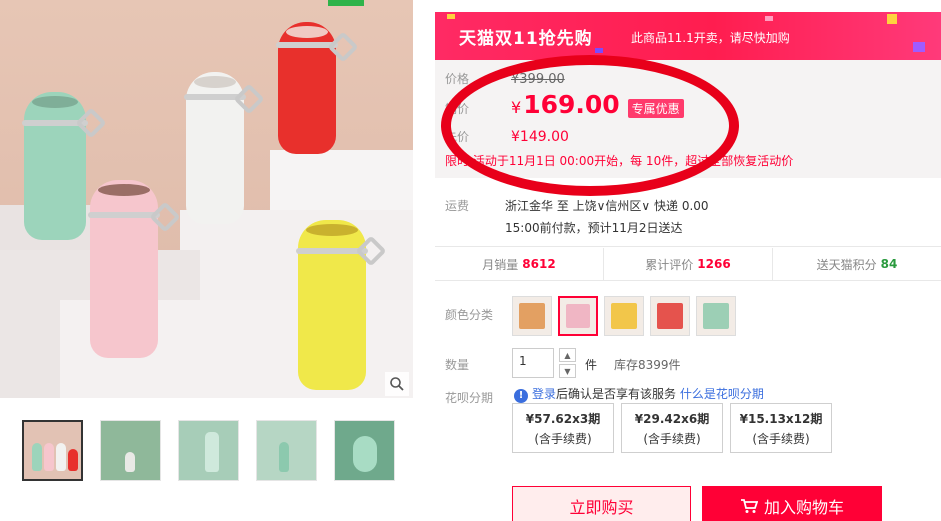 The height and width of the screenshot is (521, 941). What do you see at coordinates (457, 206) in the screenshot?
I see `shipping-label: 运费` at bounding box center [457, 206].